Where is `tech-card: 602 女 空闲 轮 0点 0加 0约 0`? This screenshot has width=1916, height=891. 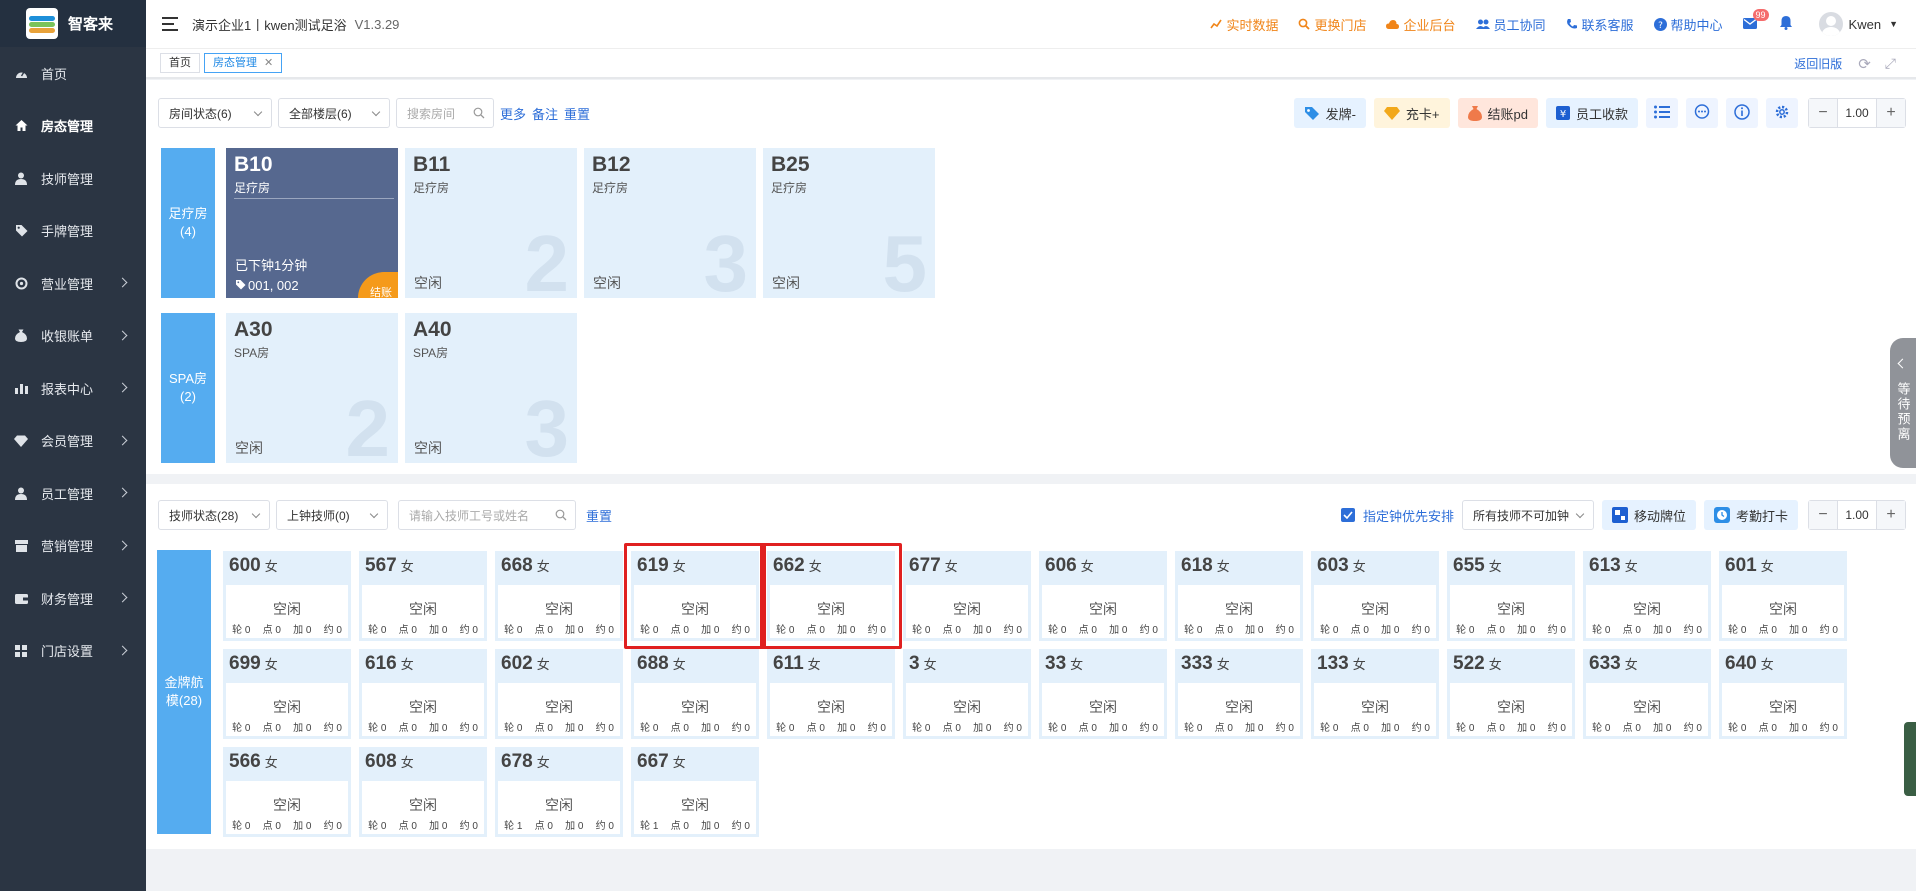
tech-card: 602 女 空闲 轮 0点 0加 0约 0 is located at coordinates (559, 694).